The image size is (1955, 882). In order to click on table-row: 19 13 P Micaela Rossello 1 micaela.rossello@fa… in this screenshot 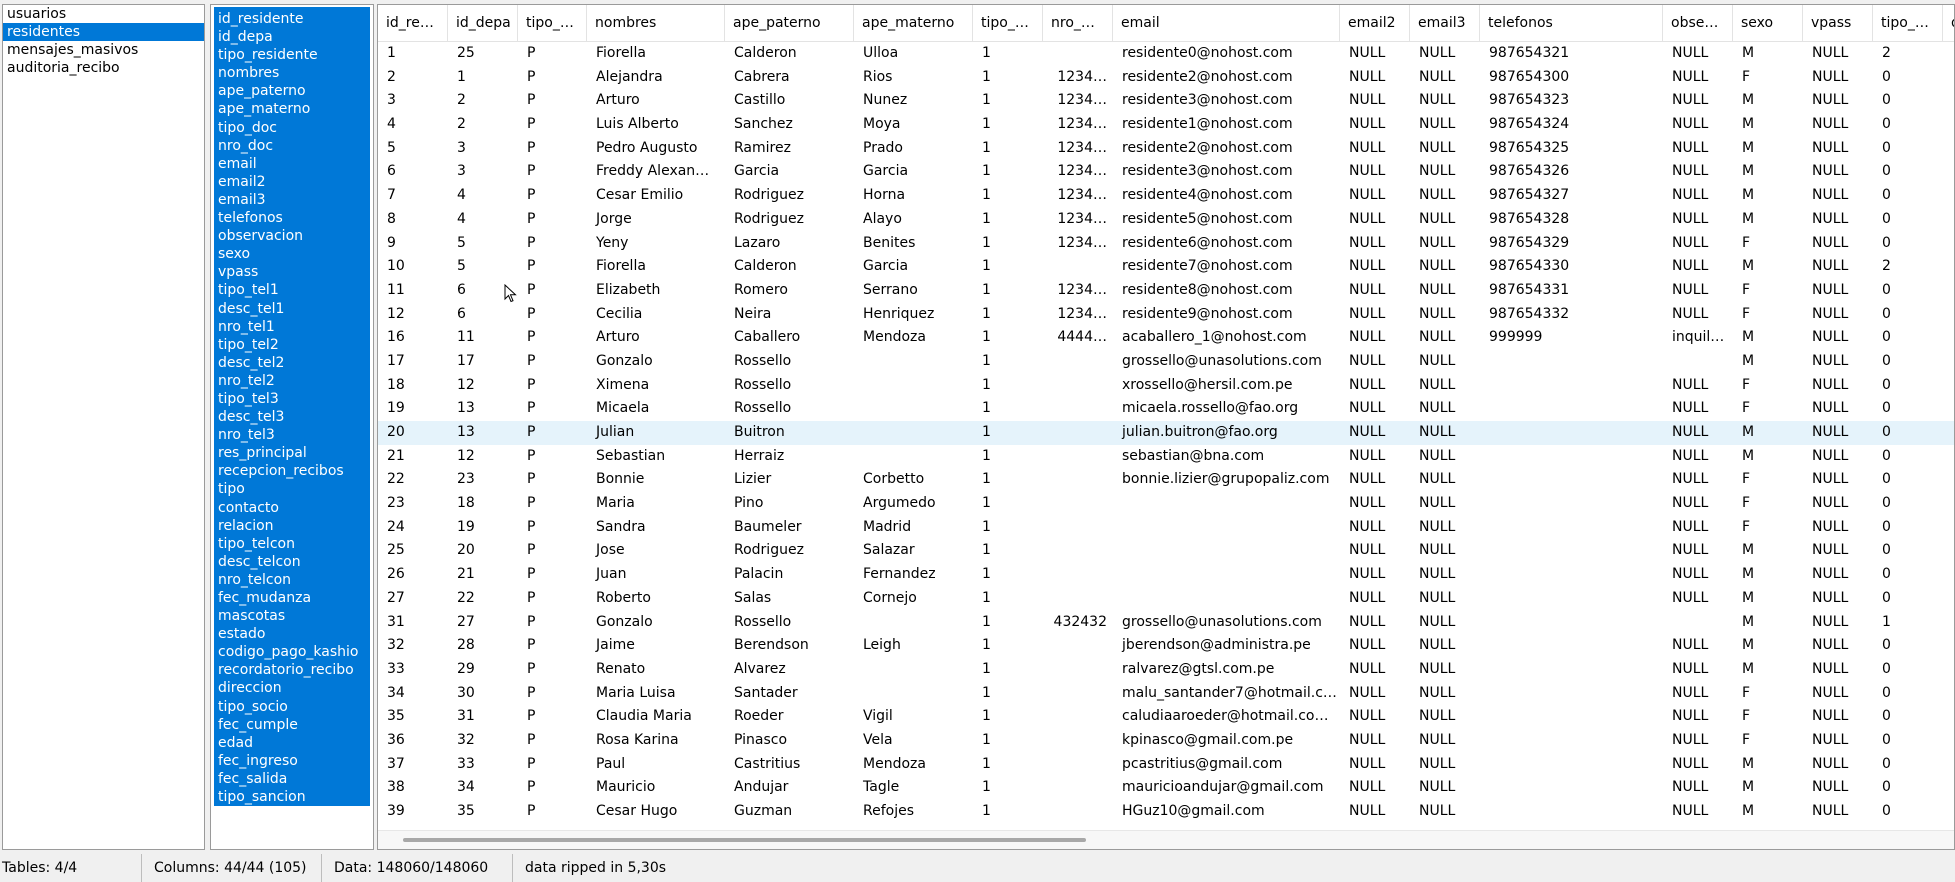, I will do `click(1166, 409)`.